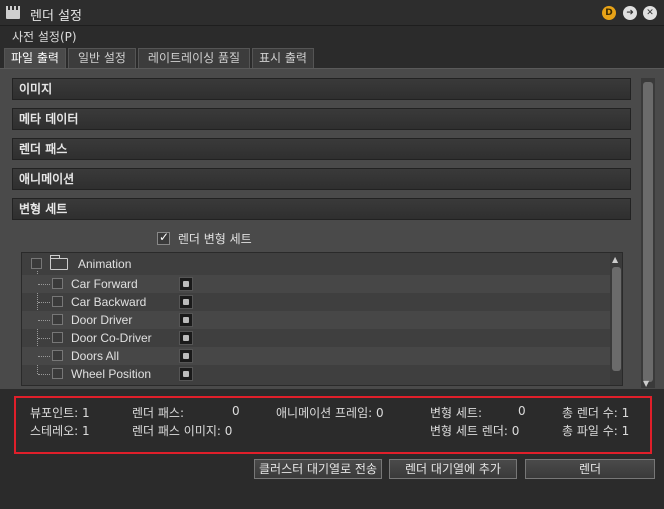 This screenshot has height=509, width=664. Describe the element at coordinates (316, 302) in the screenshot. I see `tree-item-row: Car Backward` at that location.